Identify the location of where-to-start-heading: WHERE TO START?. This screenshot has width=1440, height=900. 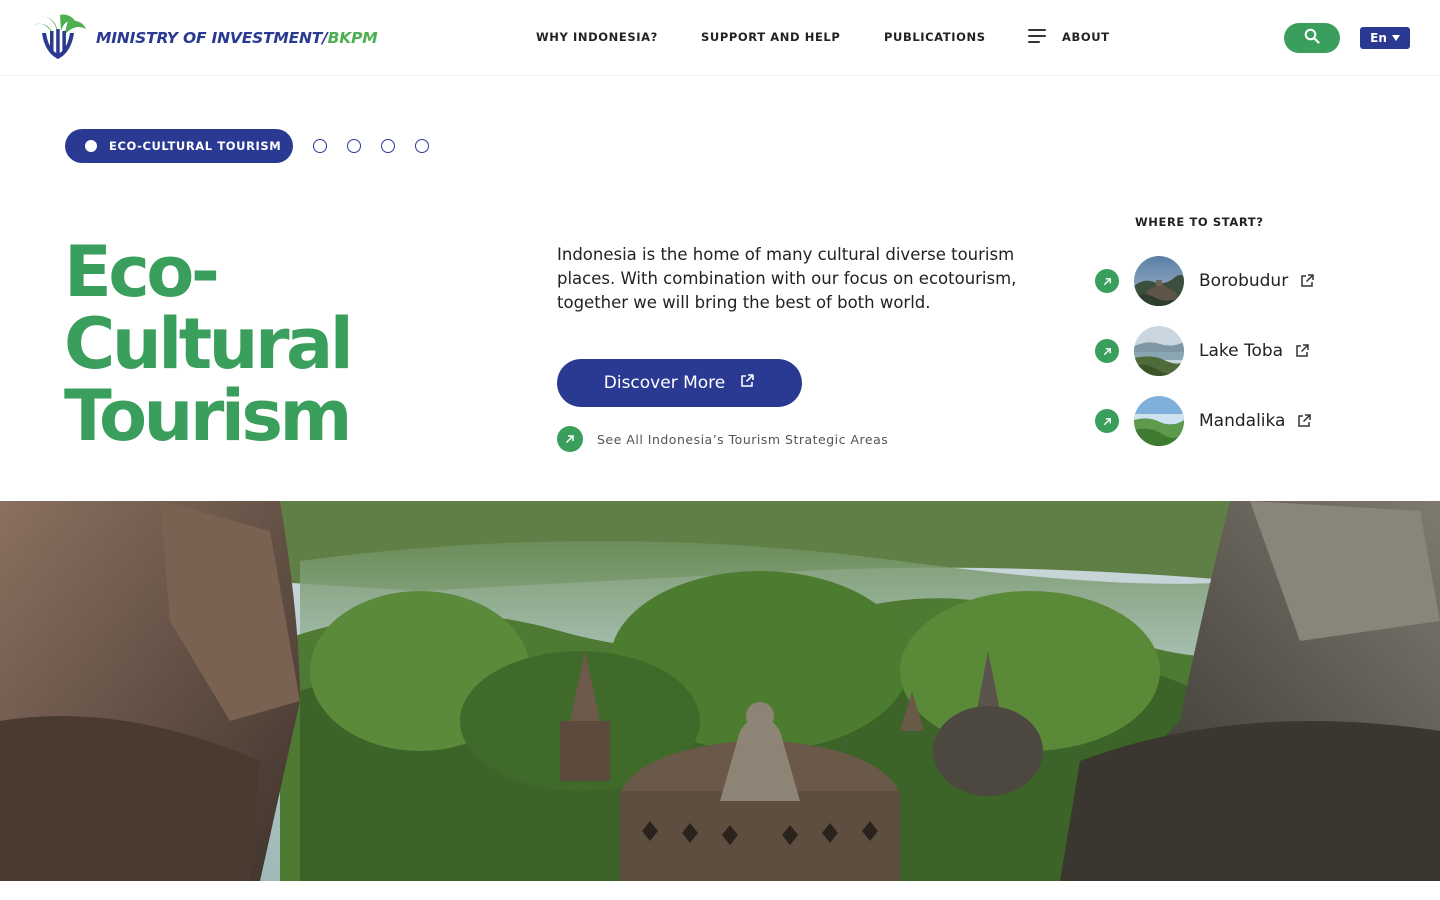
(1199, 222).